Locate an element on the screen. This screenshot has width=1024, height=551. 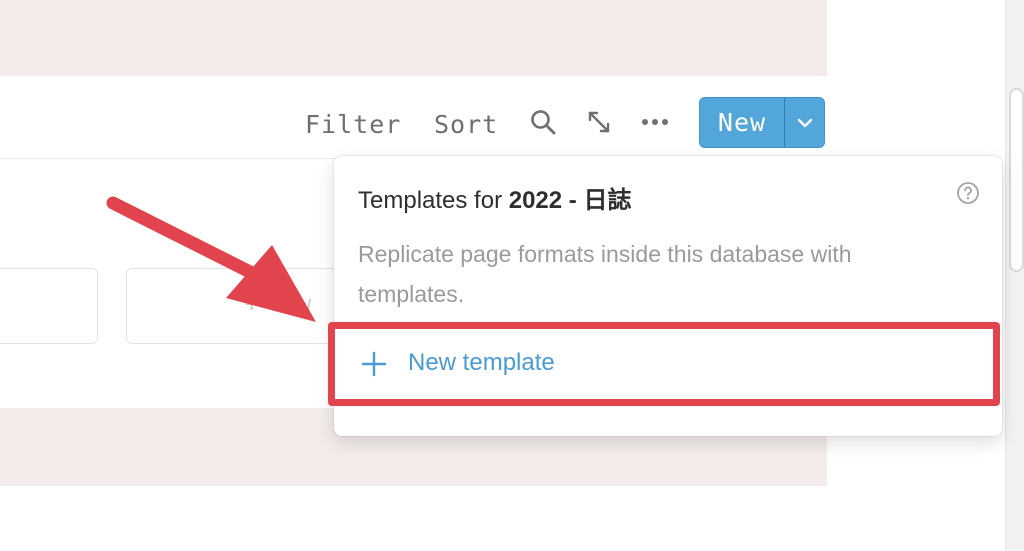
filter-button: Filter is located at coordinates (353, 124).